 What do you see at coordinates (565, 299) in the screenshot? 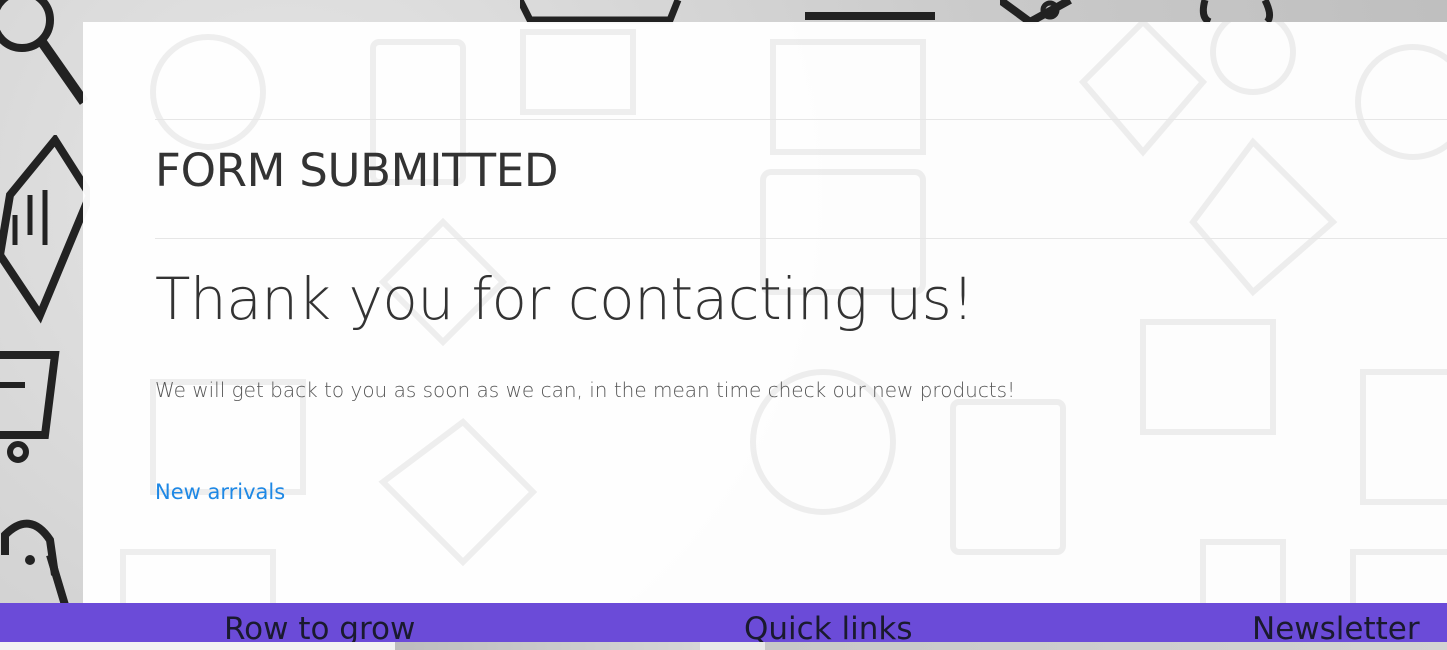
I see `page-title: Thank you for contacting us!` at bounding box center [565, 299].